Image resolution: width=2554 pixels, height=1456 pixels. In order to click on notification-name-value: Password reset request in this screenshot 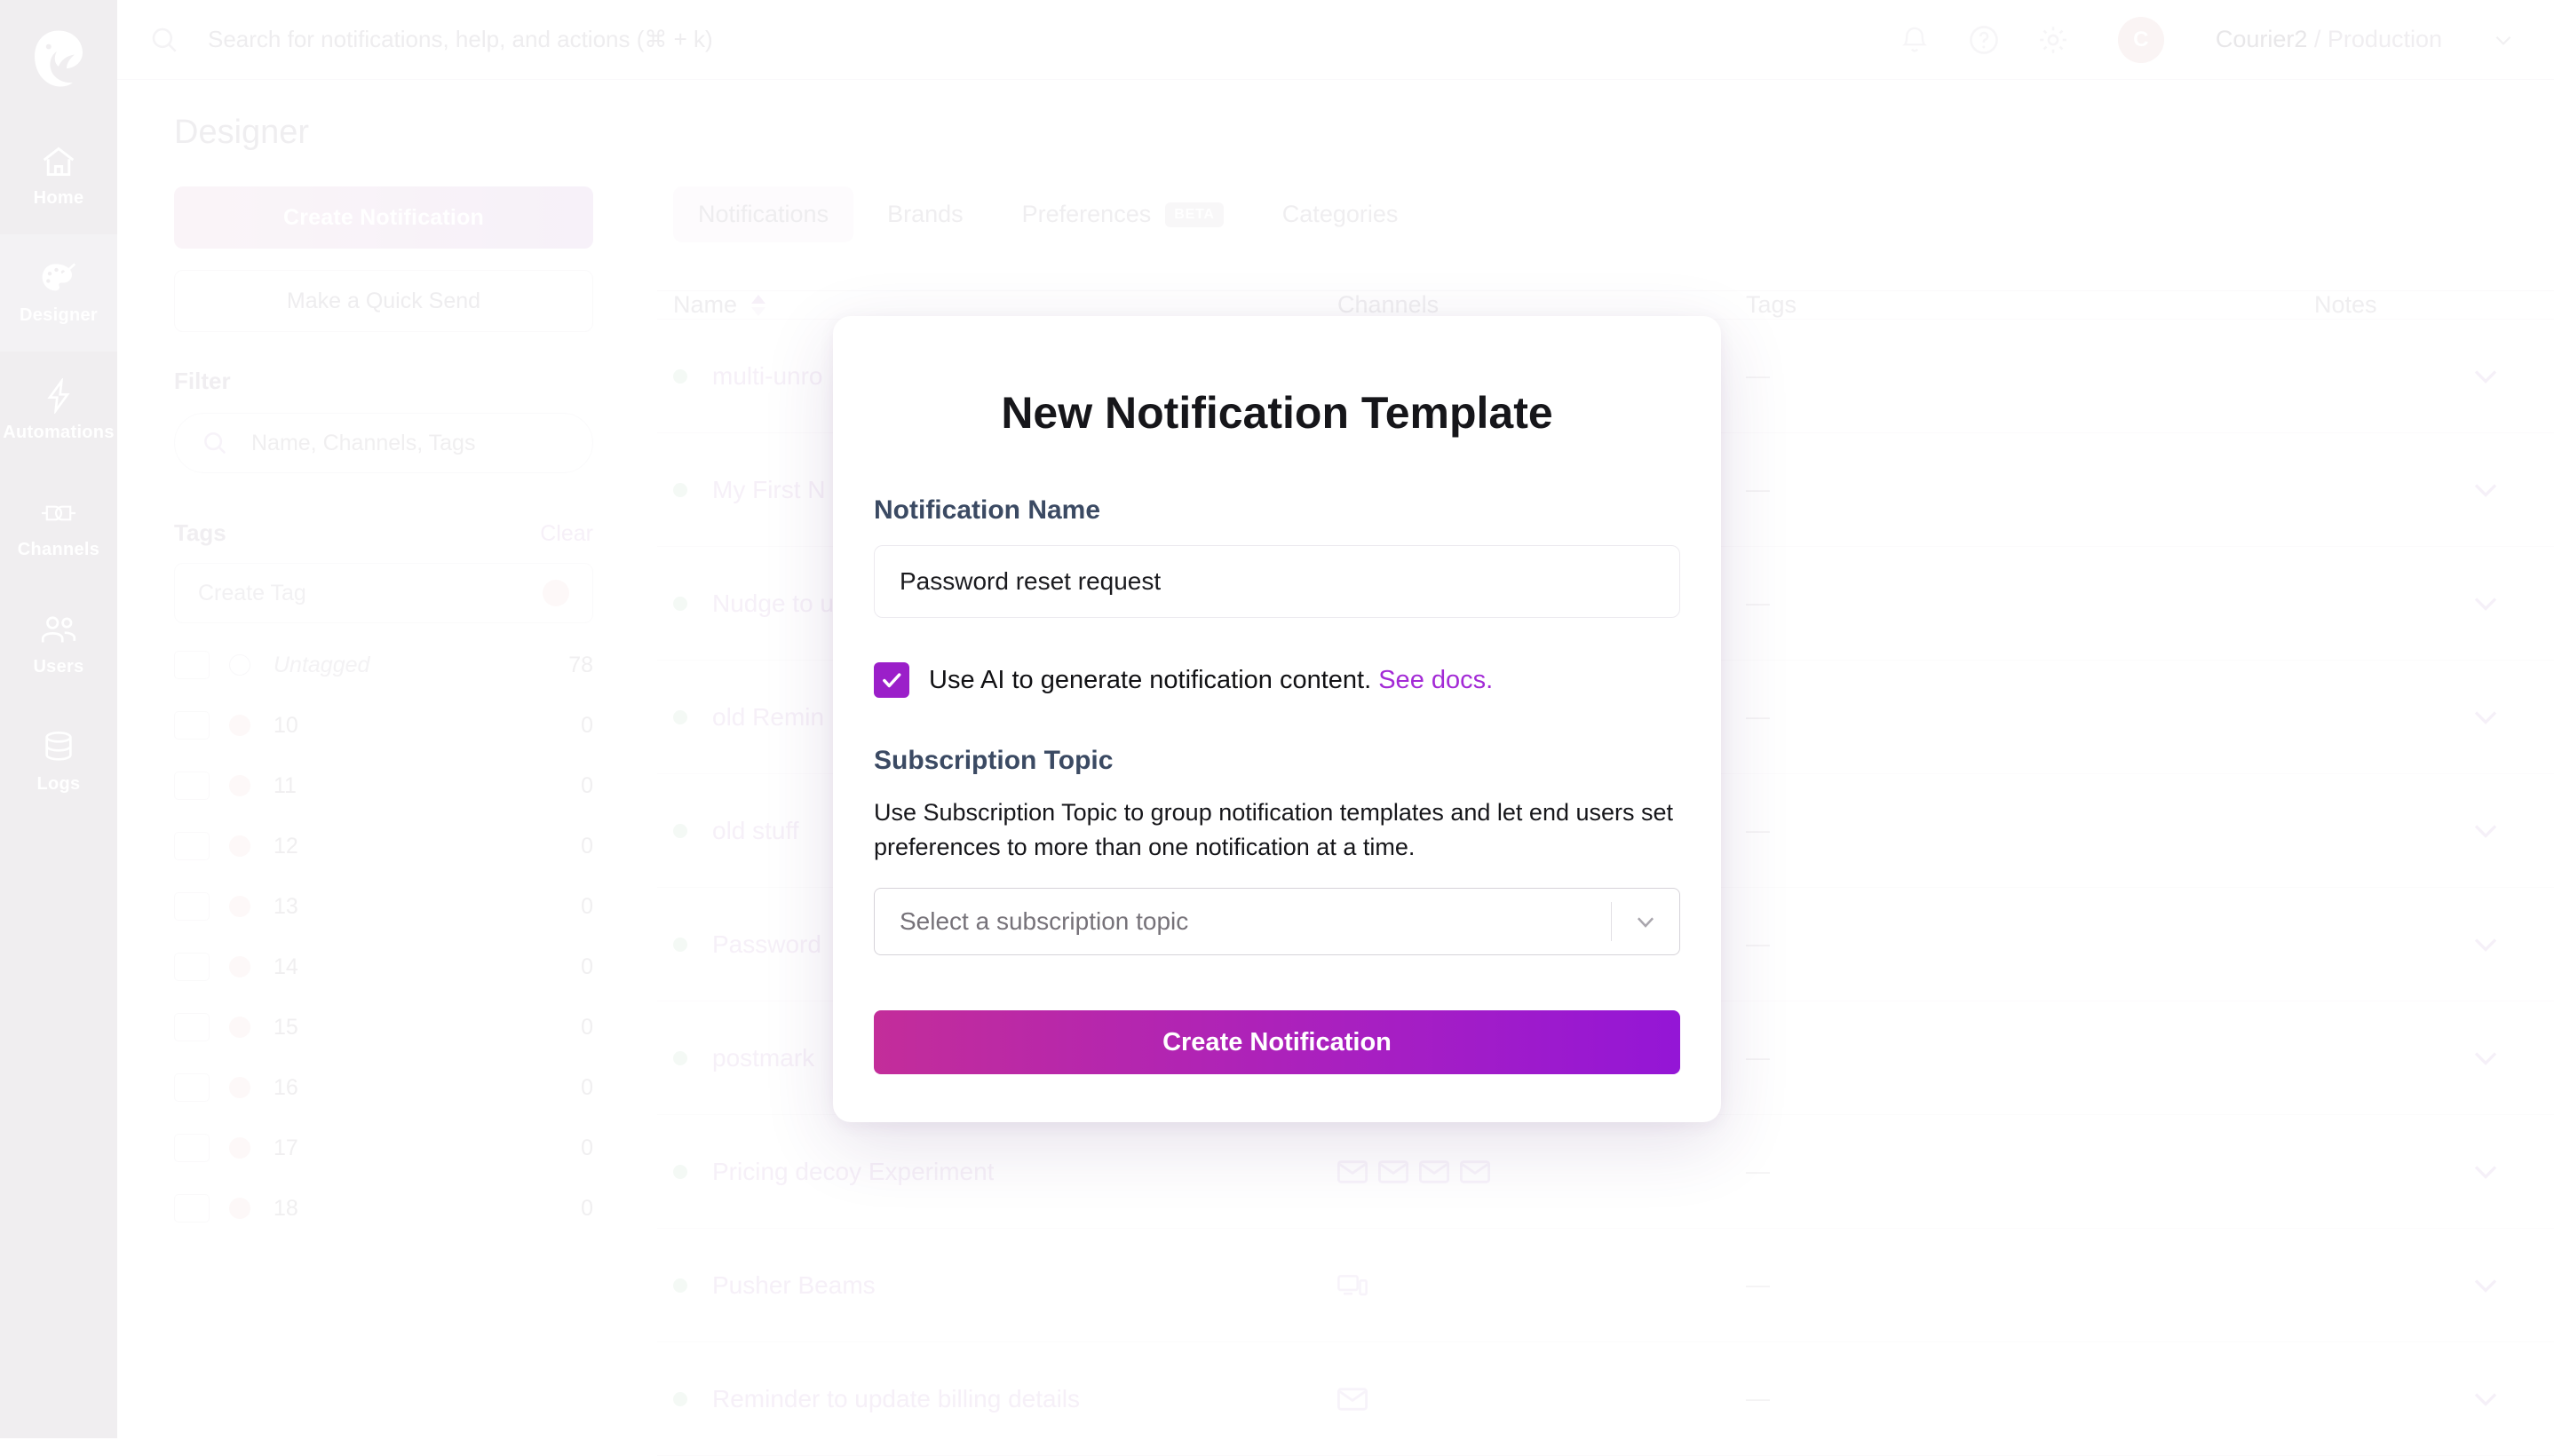, I will do `click(1031, 581)`.